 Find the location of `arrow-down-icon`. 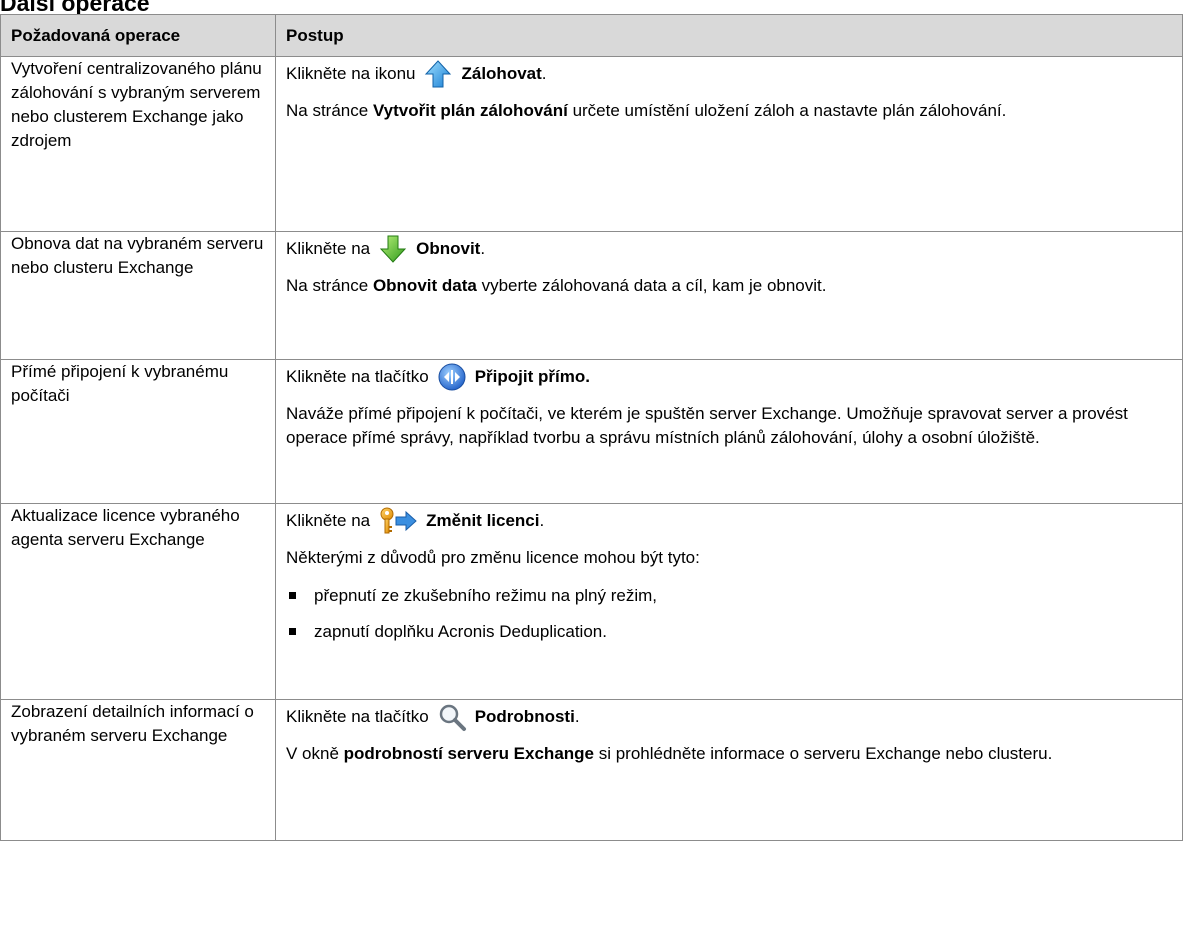

arrow-down-icon is located at coordinates (393, 249).